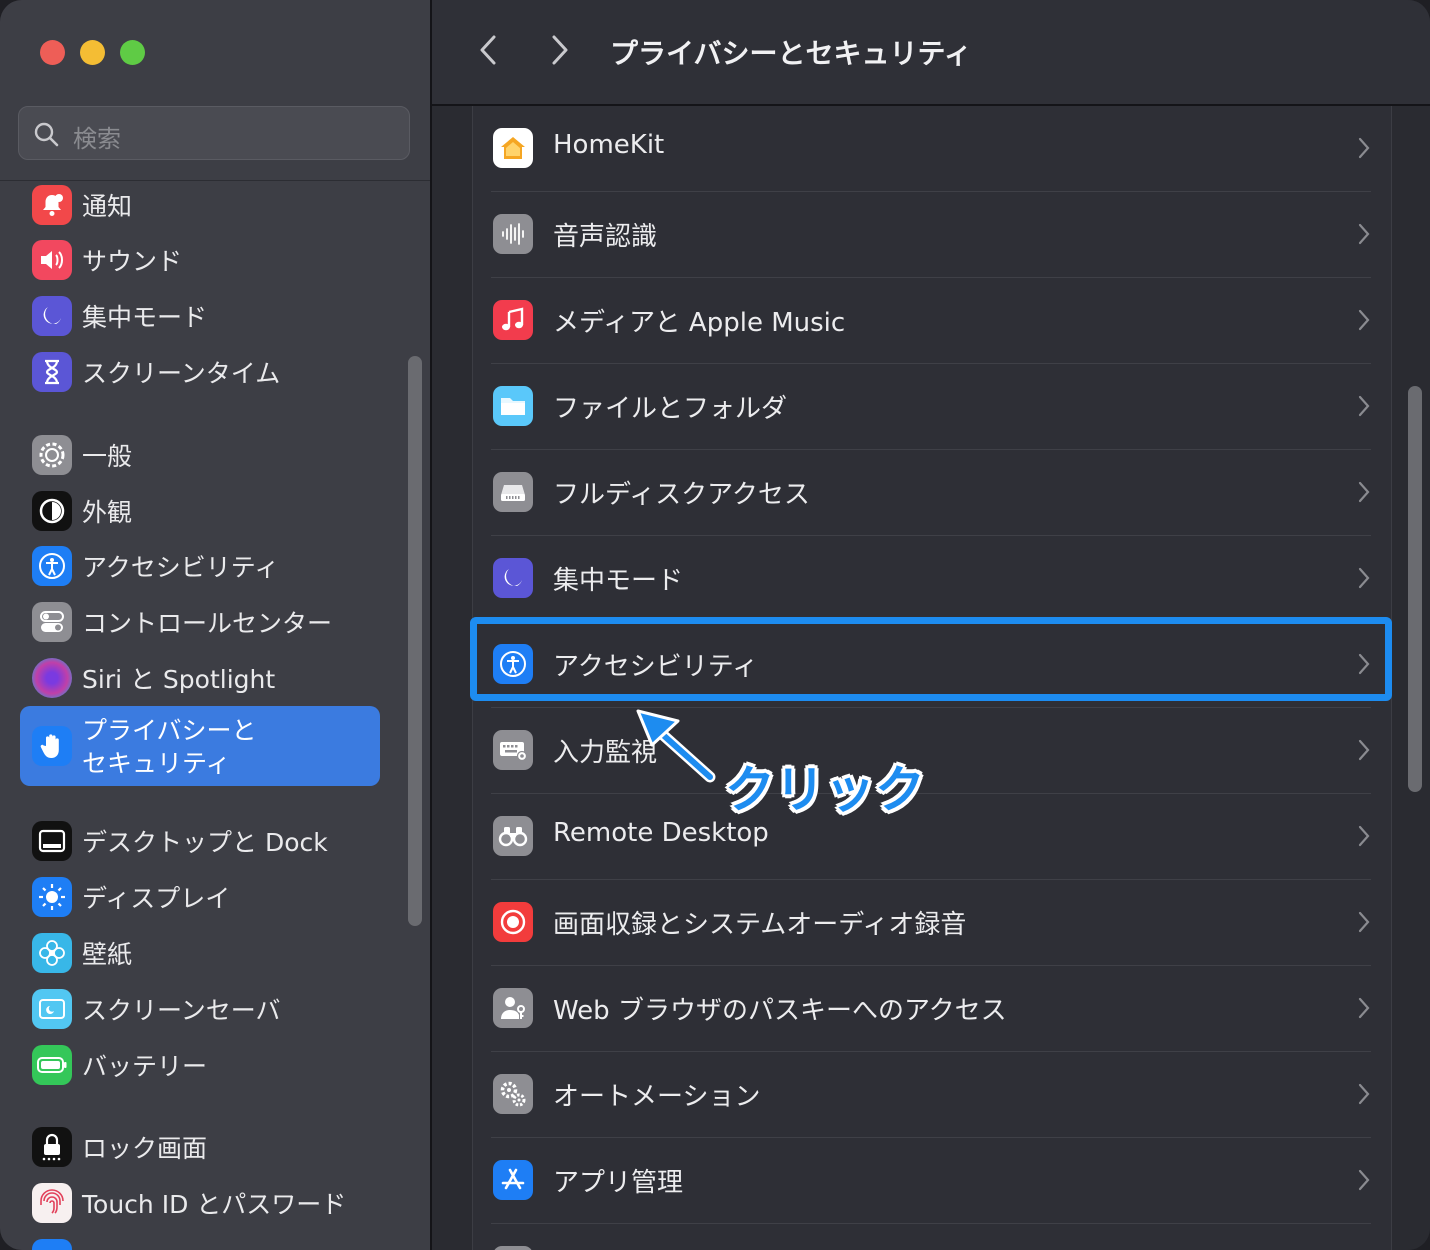  What do you see at coordinates (200, 204) in the screenshot?
I see `sidebar-item-notifications: 通知` at bounding box center [200, 204].